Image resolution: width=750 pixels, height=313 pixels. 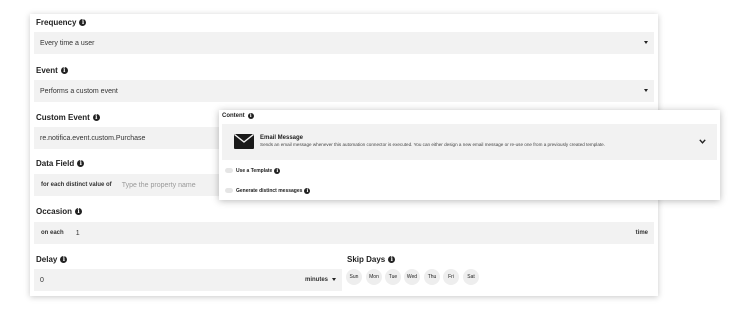 What do you see at coordinates (374, 277) in the screenshot?
I see `day-mon: Mon` at bounding box center [374, 277].